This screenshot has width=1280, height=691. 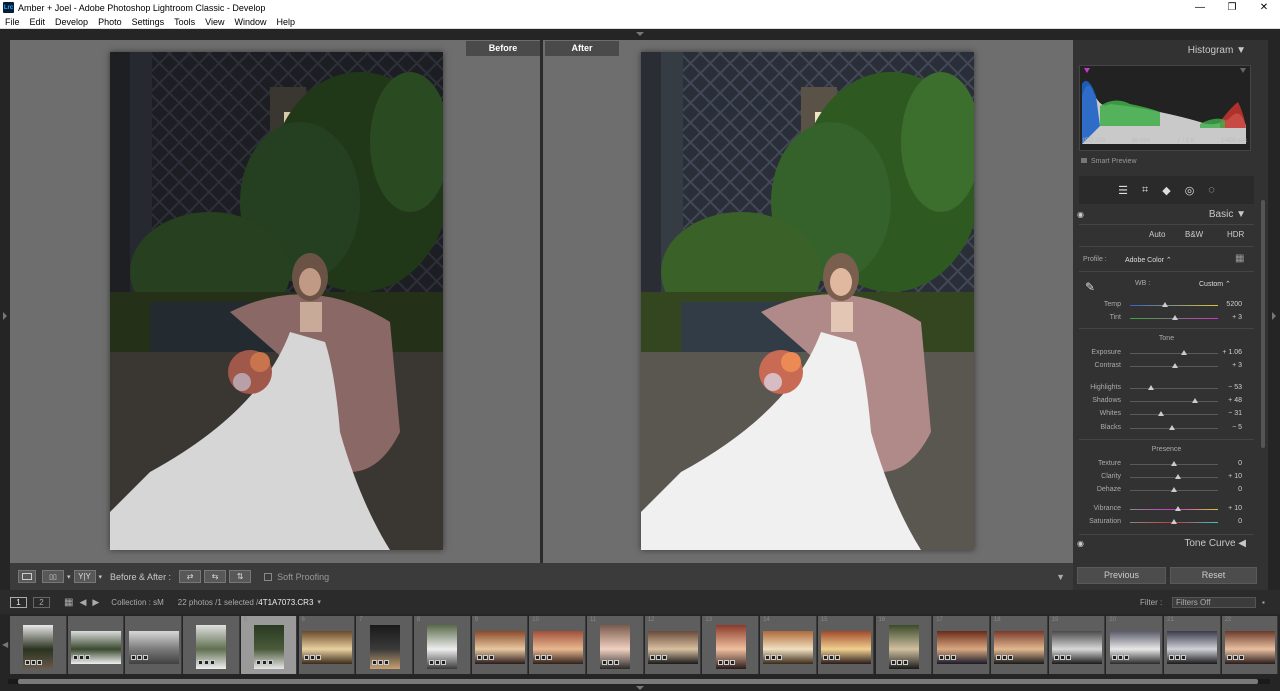 I want to click on secondary-window-button: 2, so click(x=41, y=602).